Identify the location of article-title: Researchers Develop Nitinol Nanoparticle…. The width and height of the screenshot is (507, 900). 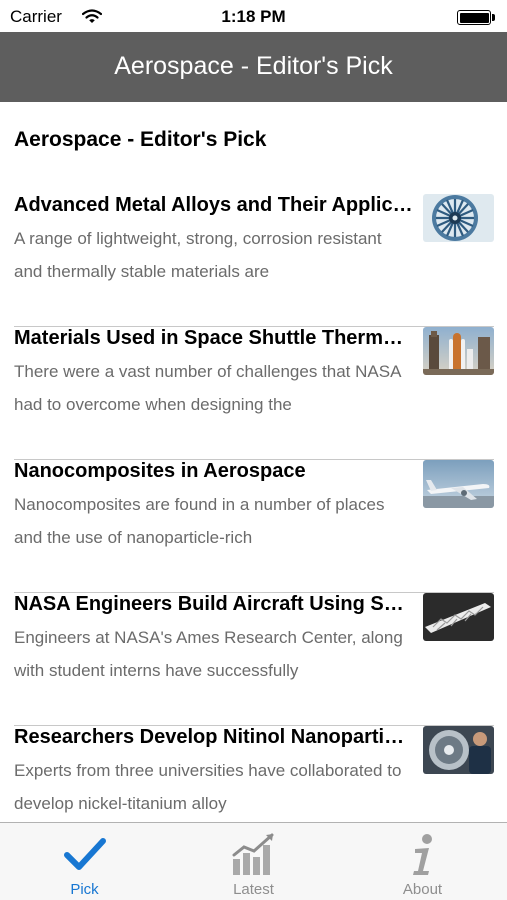
(214, 737).